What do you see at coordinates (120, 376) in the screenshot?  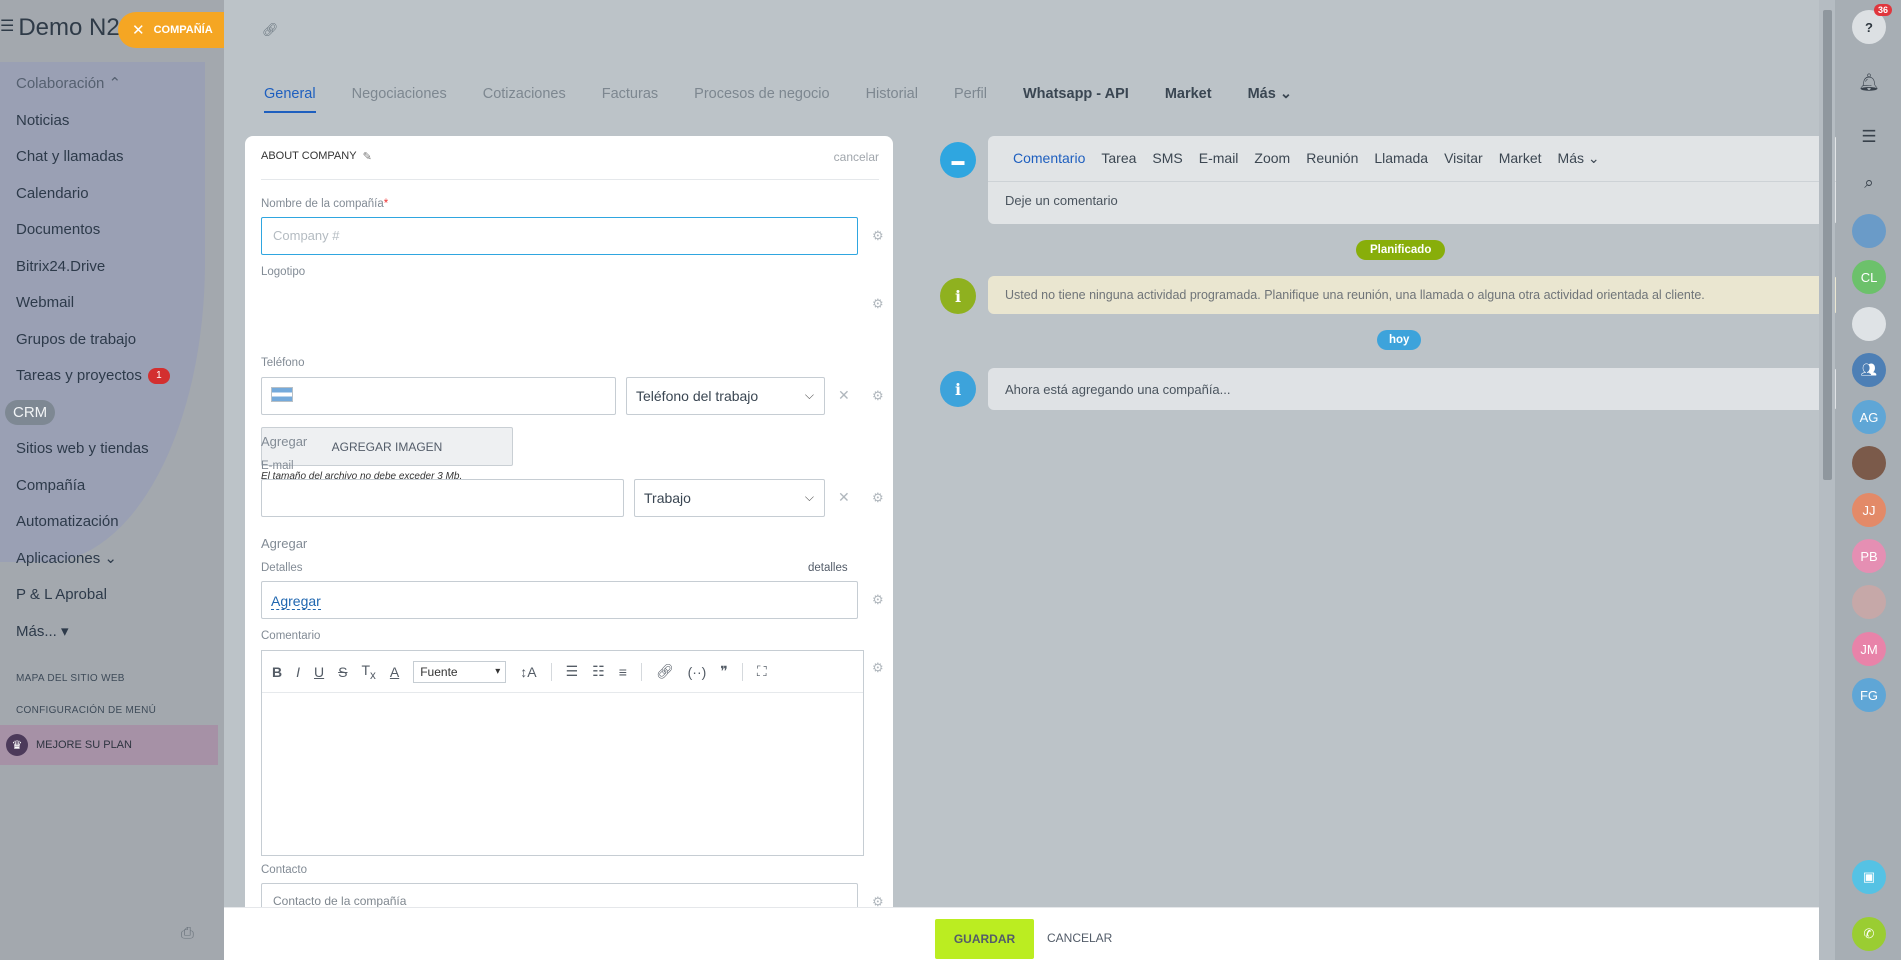 I see `sidebar-item-tareas: Tareas y proyectos 1` at bounding box center [120, 376].